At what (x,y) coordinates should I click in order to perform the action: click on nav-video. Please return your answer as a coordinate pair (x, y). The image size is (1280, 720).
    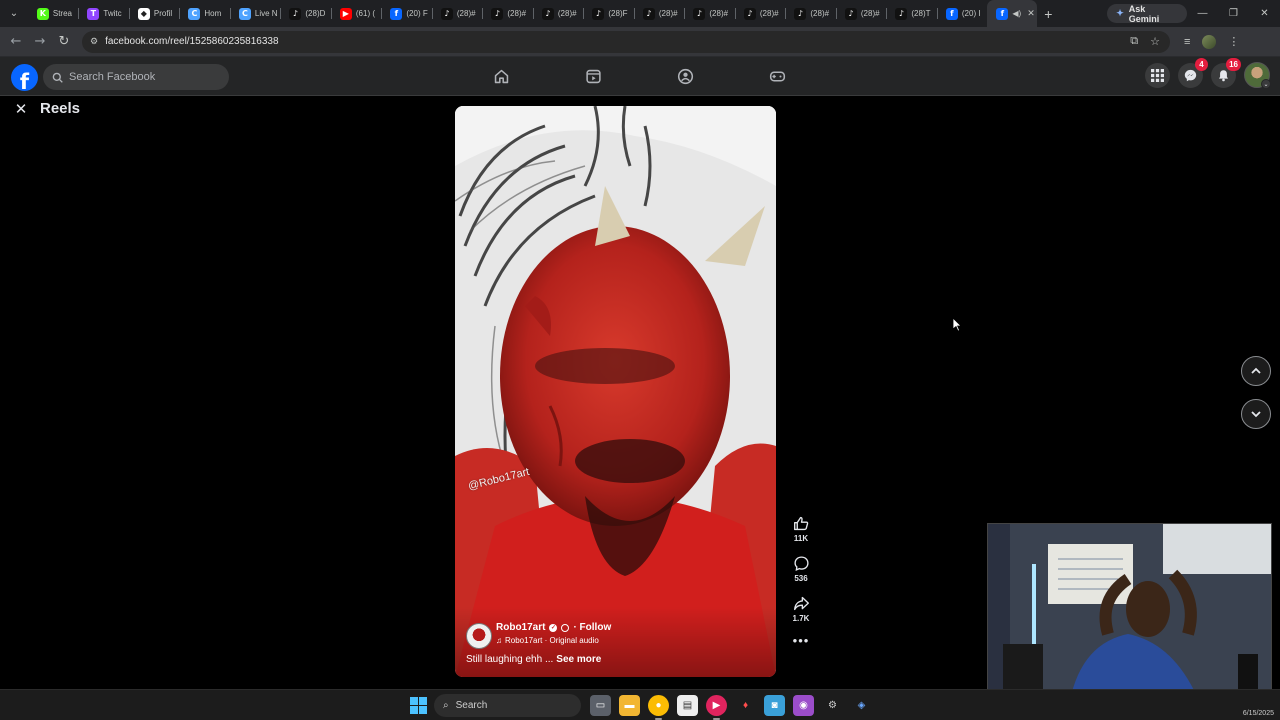
    Looking at the image, I should click on (593, 76).